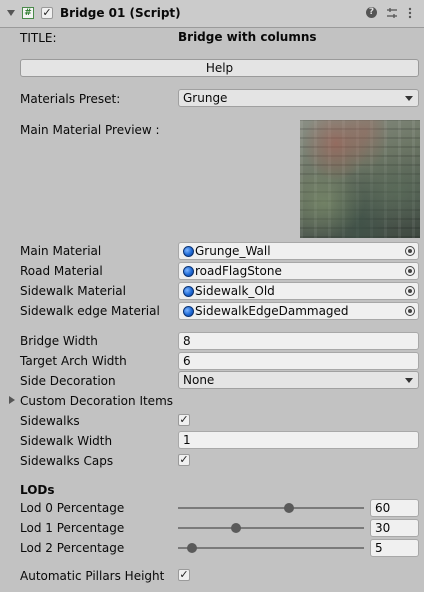 The height and width of the screenshot is (592, 424). Describe the element at coordinates (184, 575) in the screenshot. I see `auto-pillars-checkbox: ✓` at that location.